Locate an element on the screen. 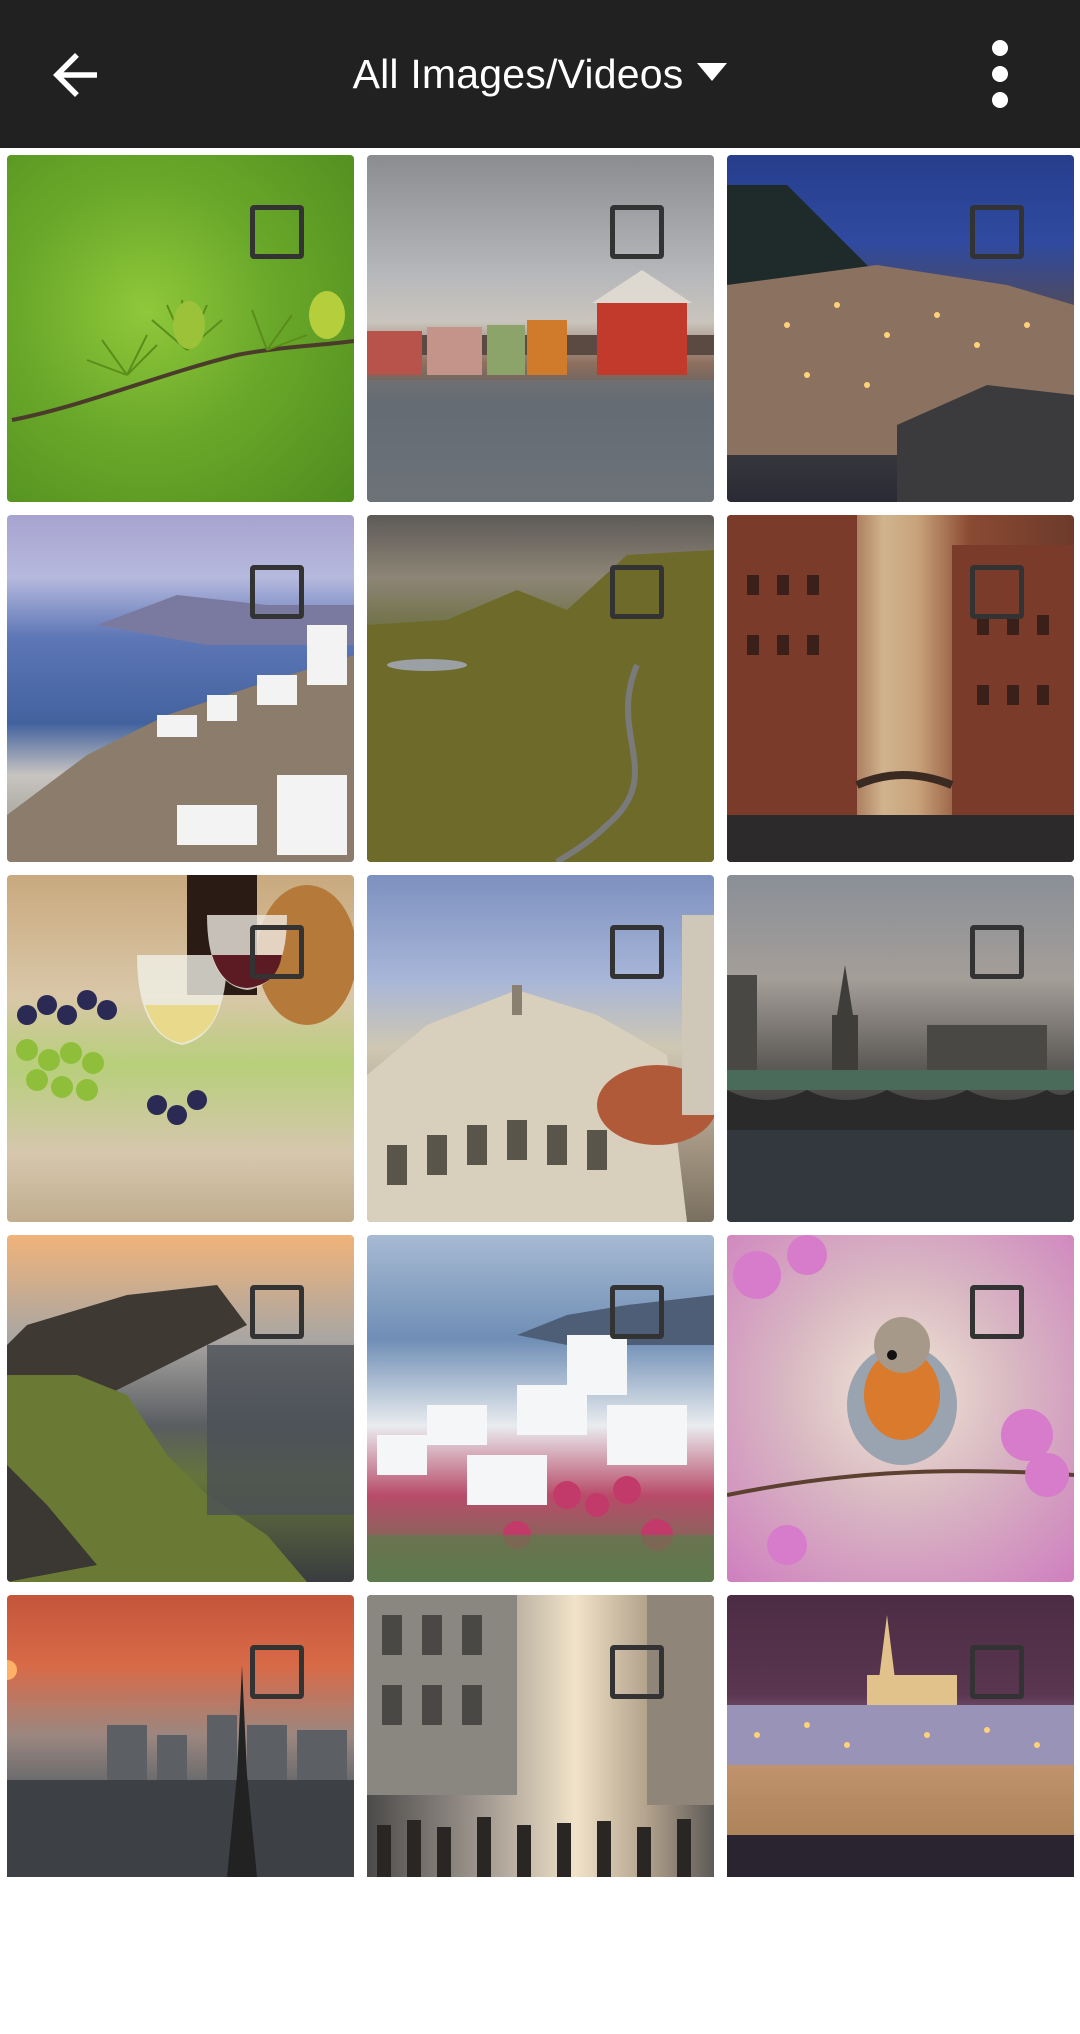 Image resolution: width=1080 pixels, height=2034 pixels. more-options-button is located at coordinates (1000, 74).